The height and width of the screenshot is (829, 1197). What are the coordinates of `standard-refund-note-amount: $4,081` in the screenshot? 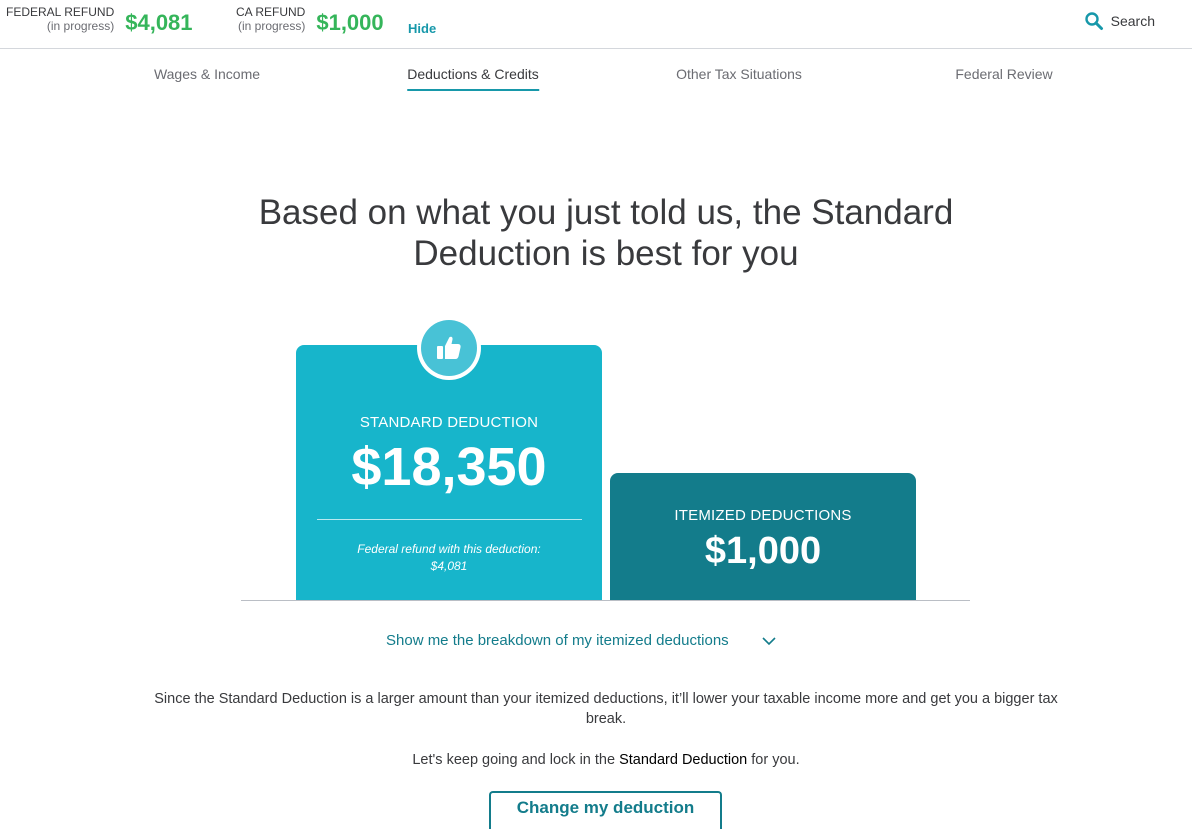 It's located at (449, 566).